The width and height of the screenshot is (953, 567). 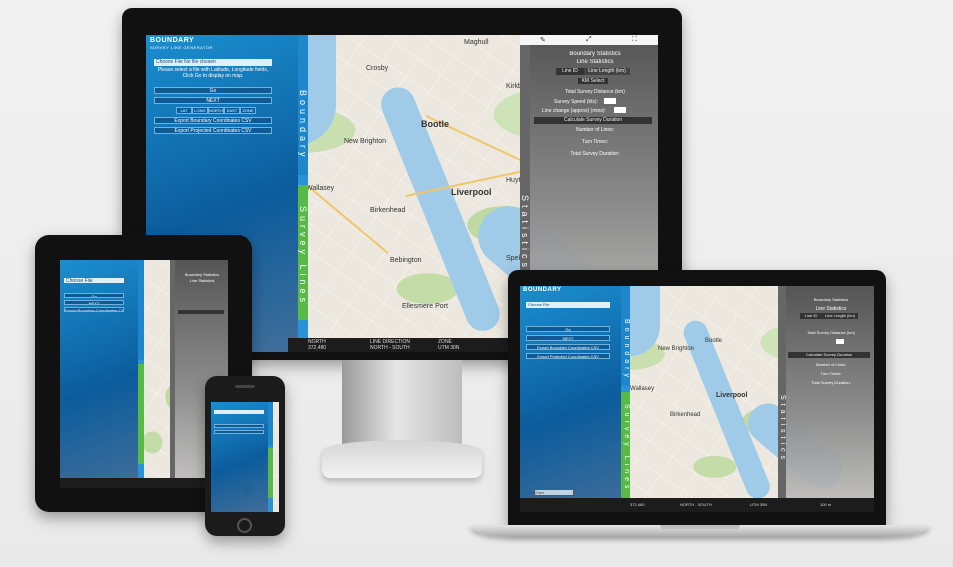 What do you see at coordinates (634, 40) in the screenshot?
I see `fullscreen-icon: ⛶` at bounding box center [634, 40].